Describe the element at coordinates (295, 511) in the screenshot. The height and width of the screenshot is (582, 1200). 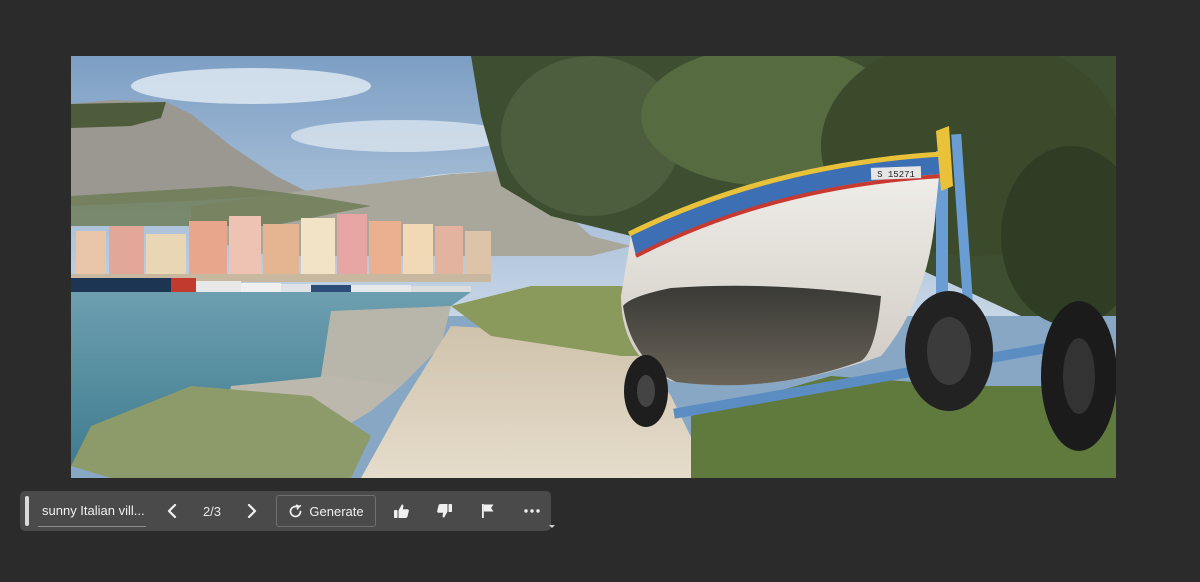
I see `generate-refresh-icon` at that location.